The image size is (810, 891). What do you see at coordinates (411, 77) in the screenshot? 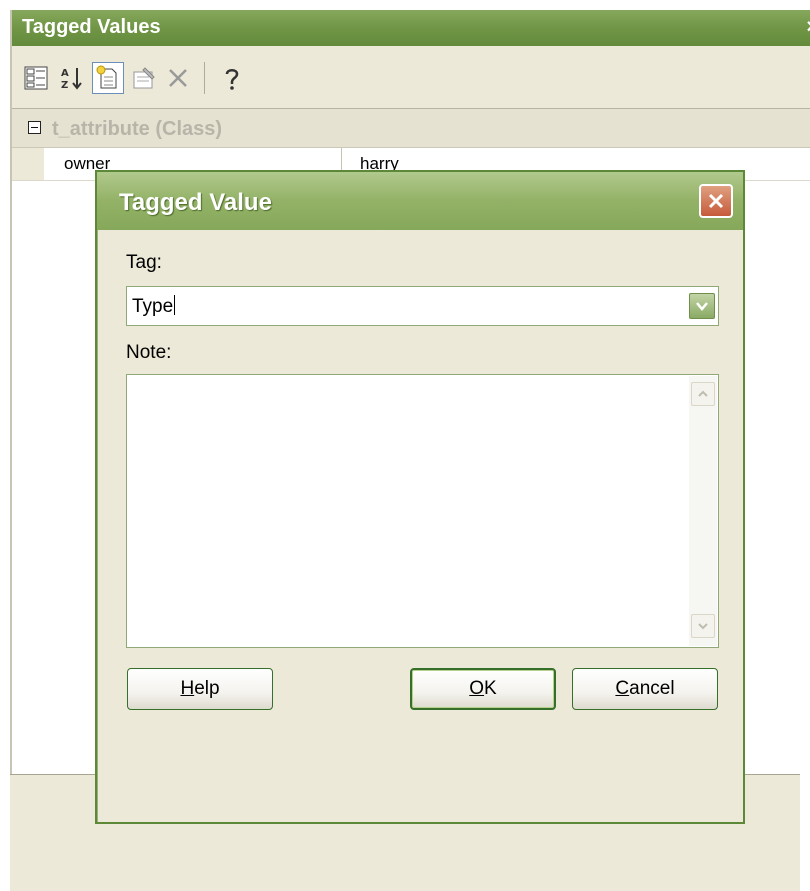
I see `toolbar: A Z` at bounding box center [411, 77].